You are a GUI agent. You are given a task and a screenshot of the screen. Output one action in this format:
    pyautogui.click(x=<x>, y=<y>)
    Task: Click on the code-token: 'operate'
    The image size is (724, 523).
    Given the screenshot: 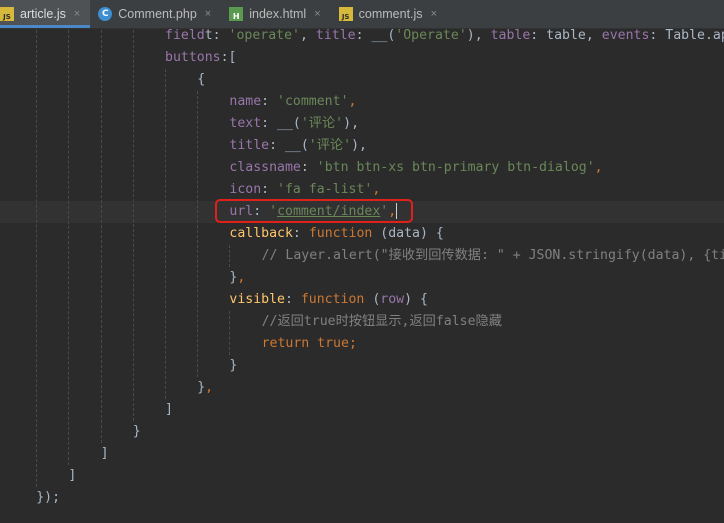 What is the action you would take?
    pyautogui.click(x=264, y=36)
    